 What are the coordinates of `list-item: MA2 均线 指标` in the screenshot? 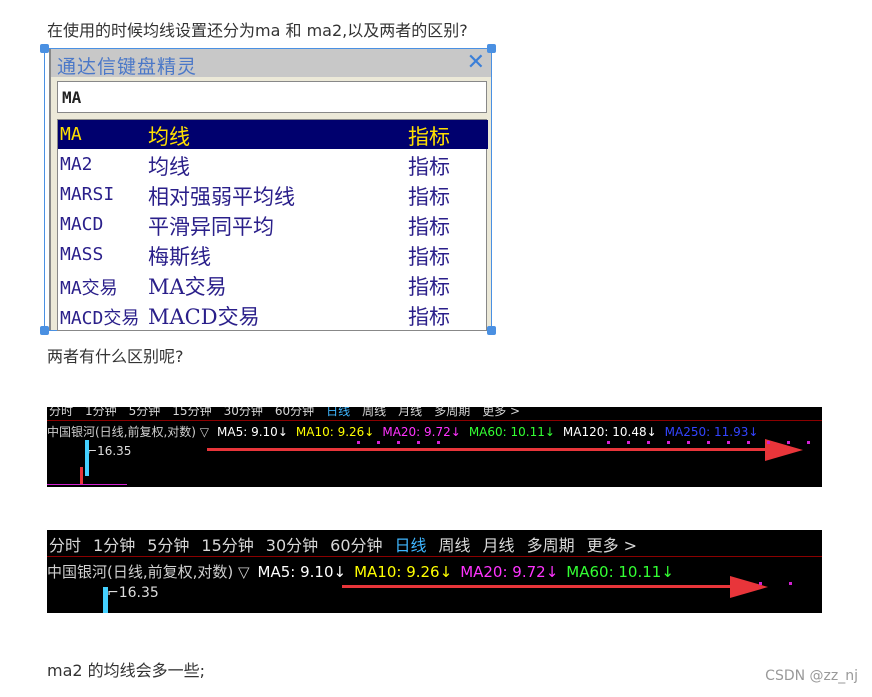 It's located at (273, 164).